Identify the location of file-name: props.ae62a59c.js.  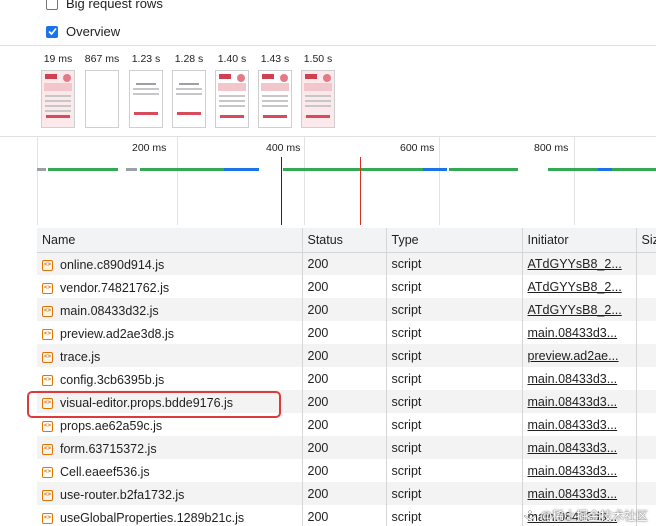
(111, 426).